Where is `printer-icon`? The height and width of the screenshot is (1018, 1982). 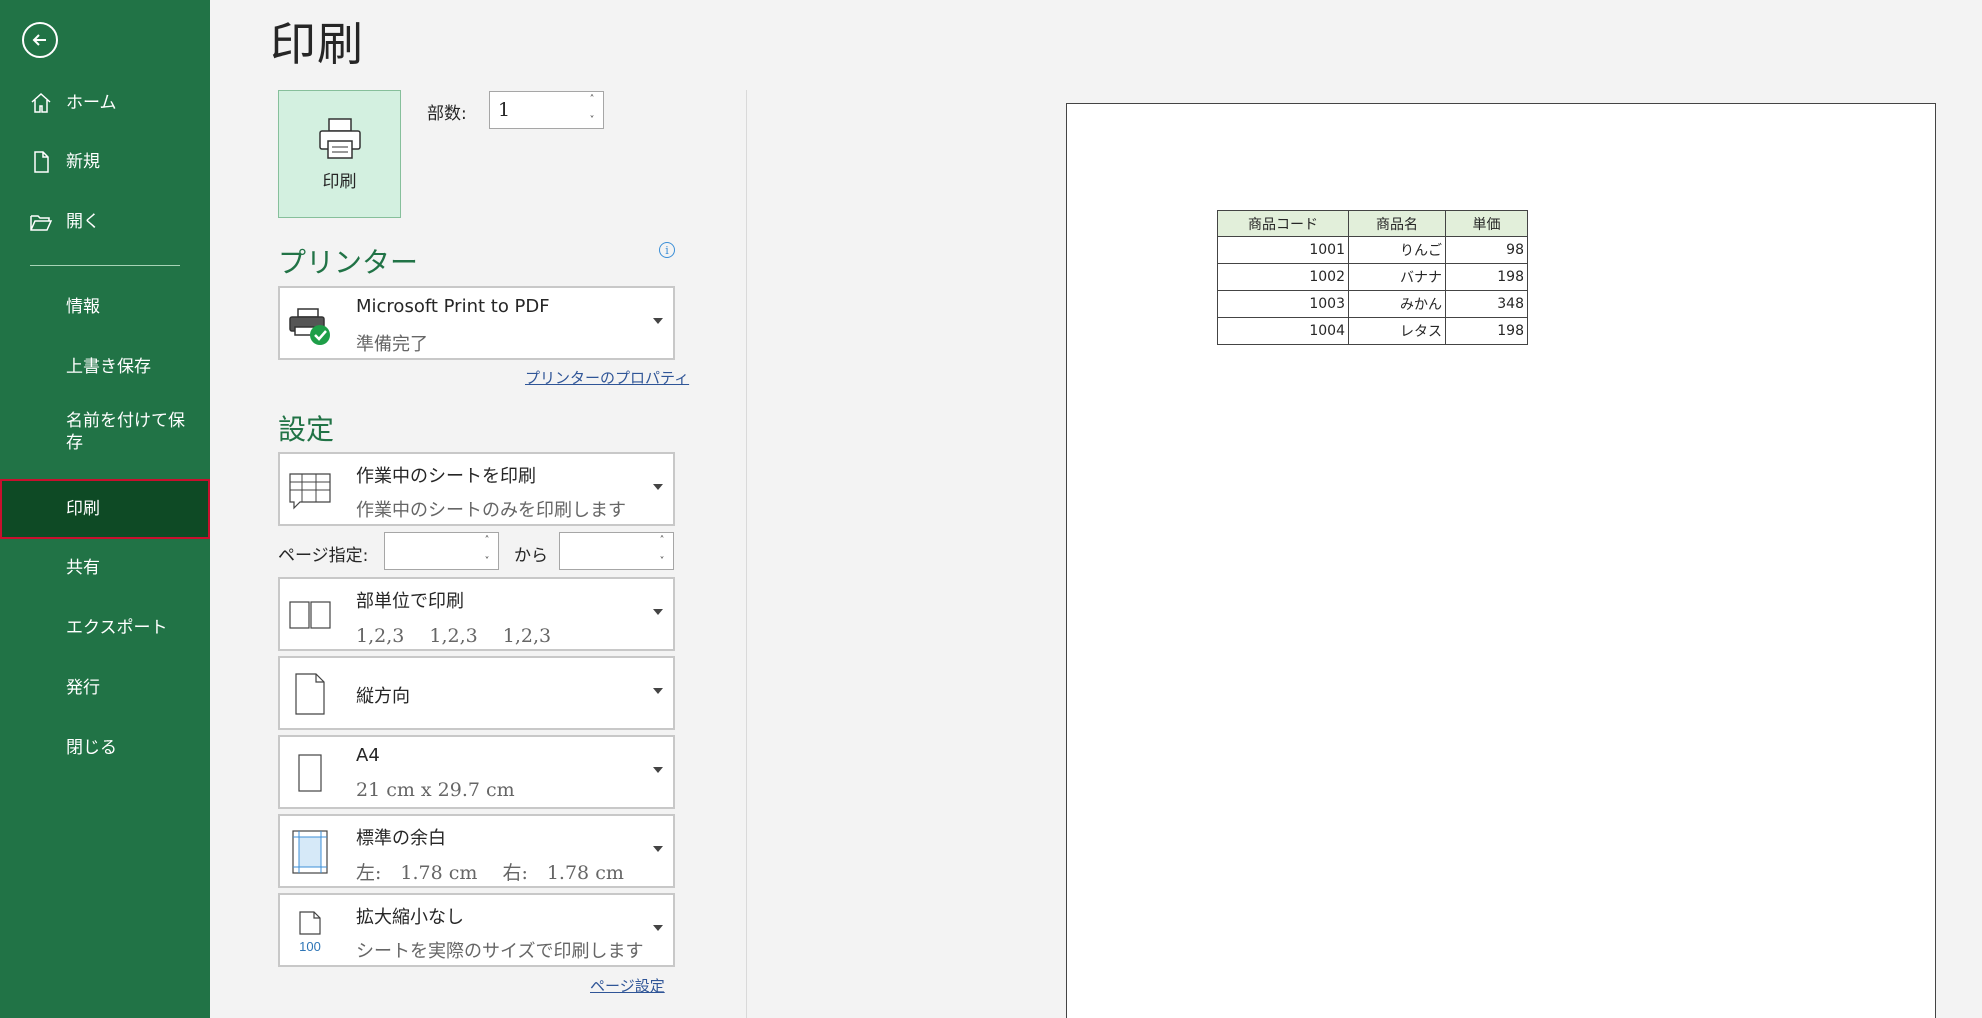 printer-icon is located at coordinates (339, 138).